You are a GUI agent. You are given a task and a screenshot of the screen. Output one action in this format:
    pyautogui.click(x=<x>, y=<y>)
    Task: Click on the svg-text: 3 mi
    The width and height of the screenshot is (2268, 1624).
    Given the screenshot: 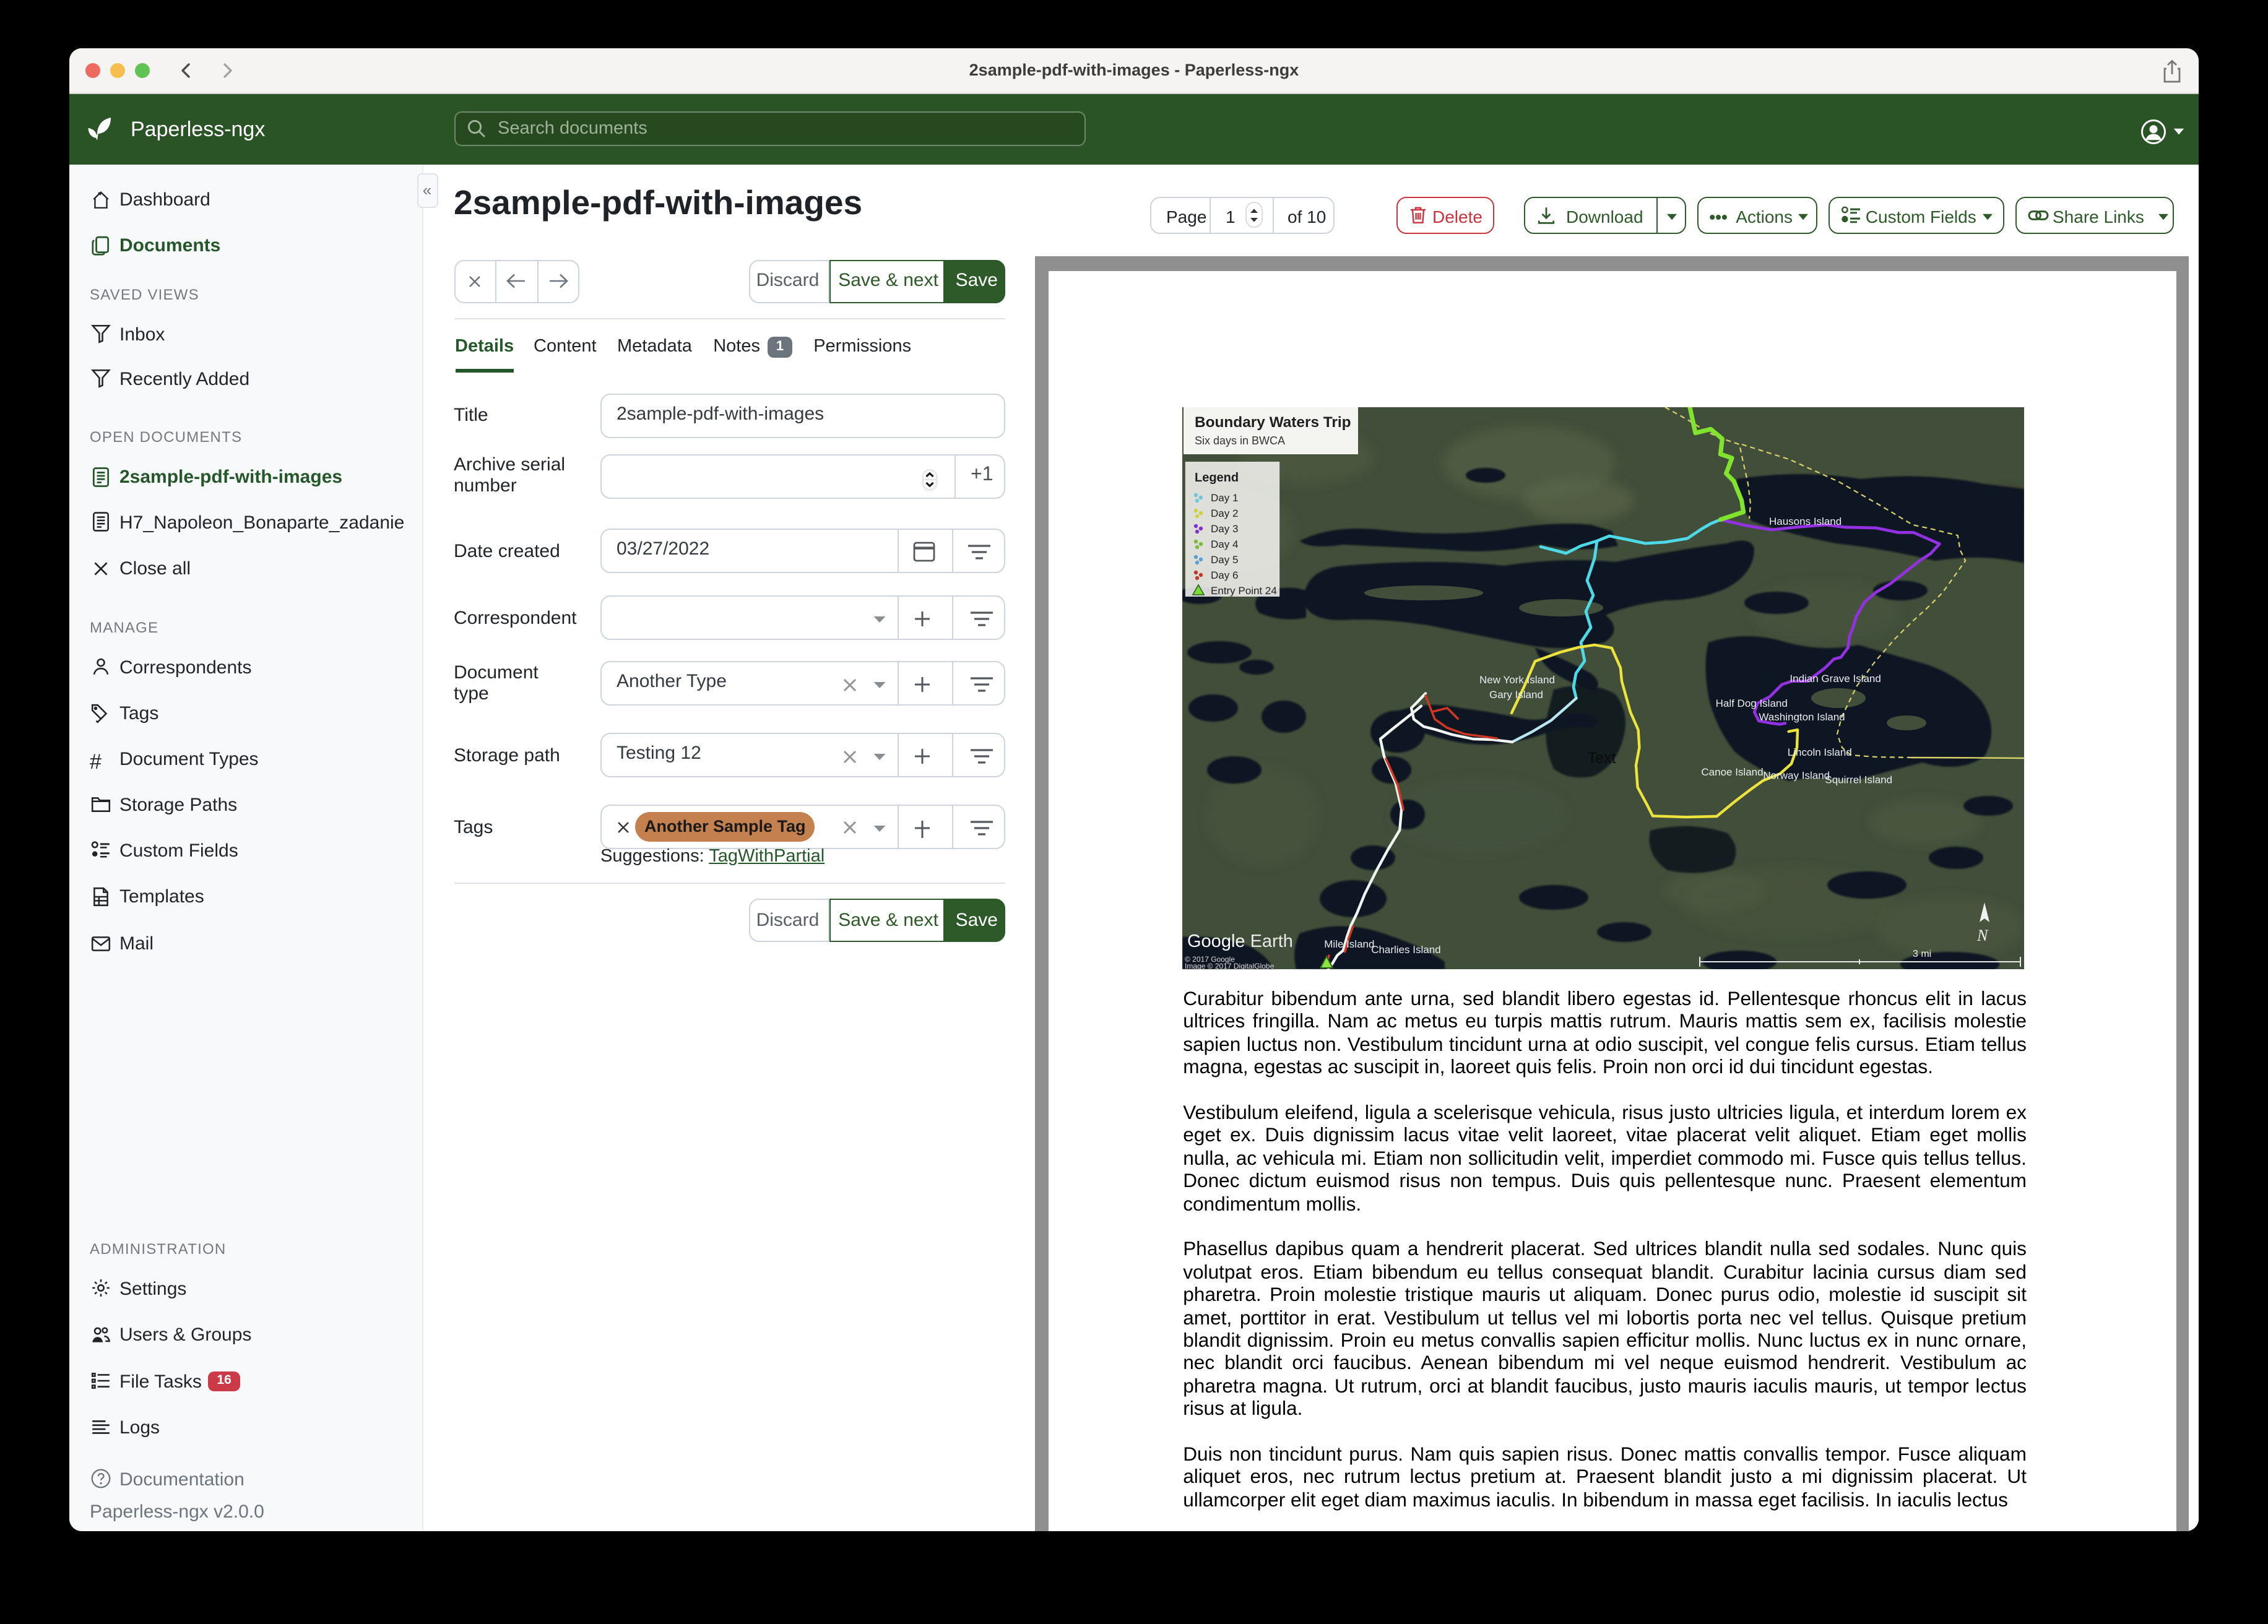 What is the action you would take?
    pyautogui.click(x=1921, y=953)
    